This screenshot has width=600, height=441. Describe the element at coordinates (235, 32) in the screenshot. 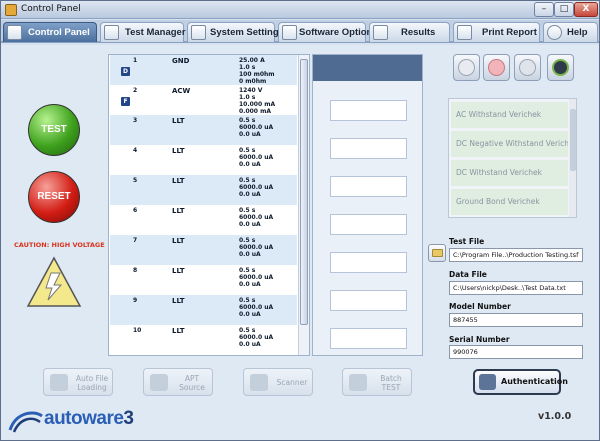

I see `tab-system-settings: System Settings` at that location.